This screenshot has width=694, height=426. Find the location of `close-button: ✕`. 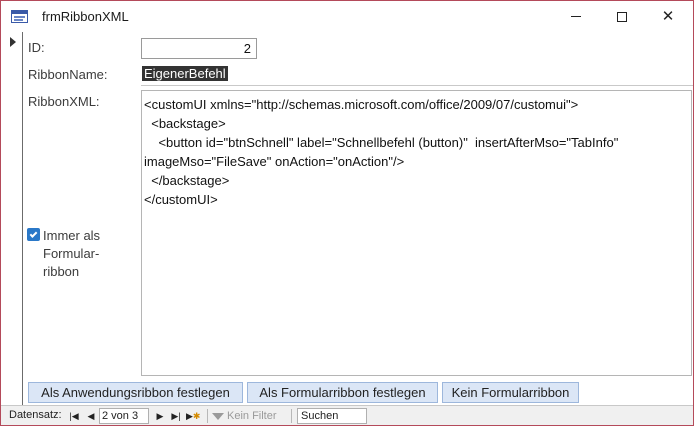

close-button: ✕ is located at coordinates (668, 16).